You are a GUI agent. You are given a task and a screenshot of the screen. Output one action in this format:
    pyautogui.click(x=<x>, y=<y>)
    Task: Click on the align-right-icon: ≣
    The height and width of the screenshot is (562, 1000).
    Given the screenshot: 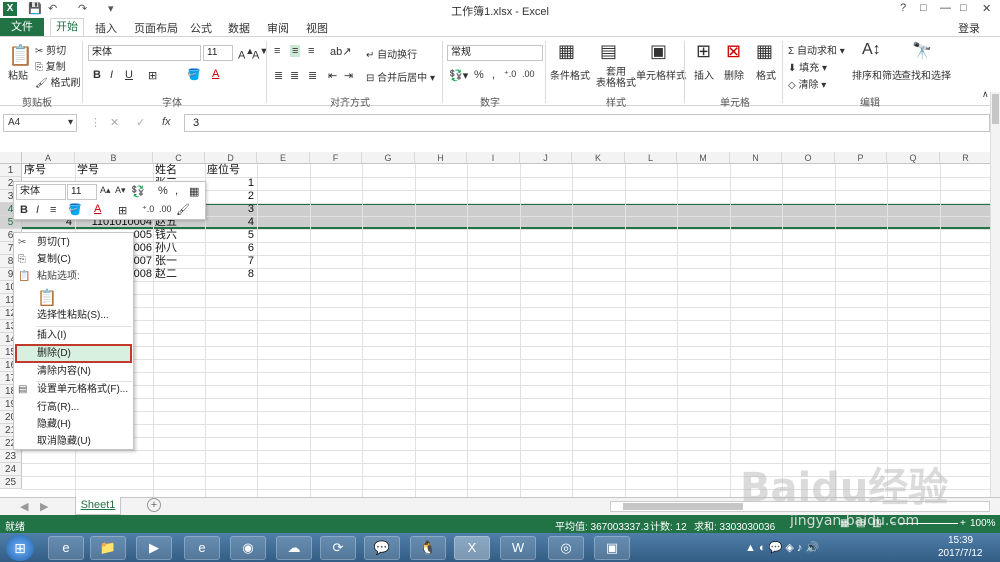 What is the action you would take?
    pyautogui.click(x=312, y=75)
    